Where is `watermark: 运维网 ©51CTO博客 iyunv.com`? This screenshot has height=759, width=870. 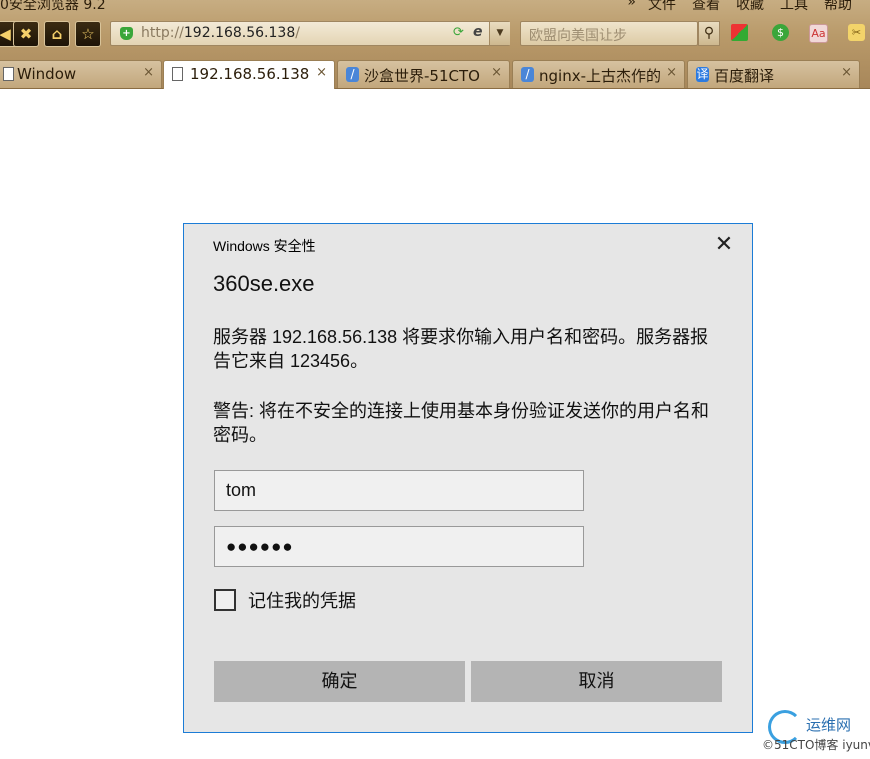 watermark: 运维网 ©51CTO博客 iyunv.com is located at coordinates (816, 734).